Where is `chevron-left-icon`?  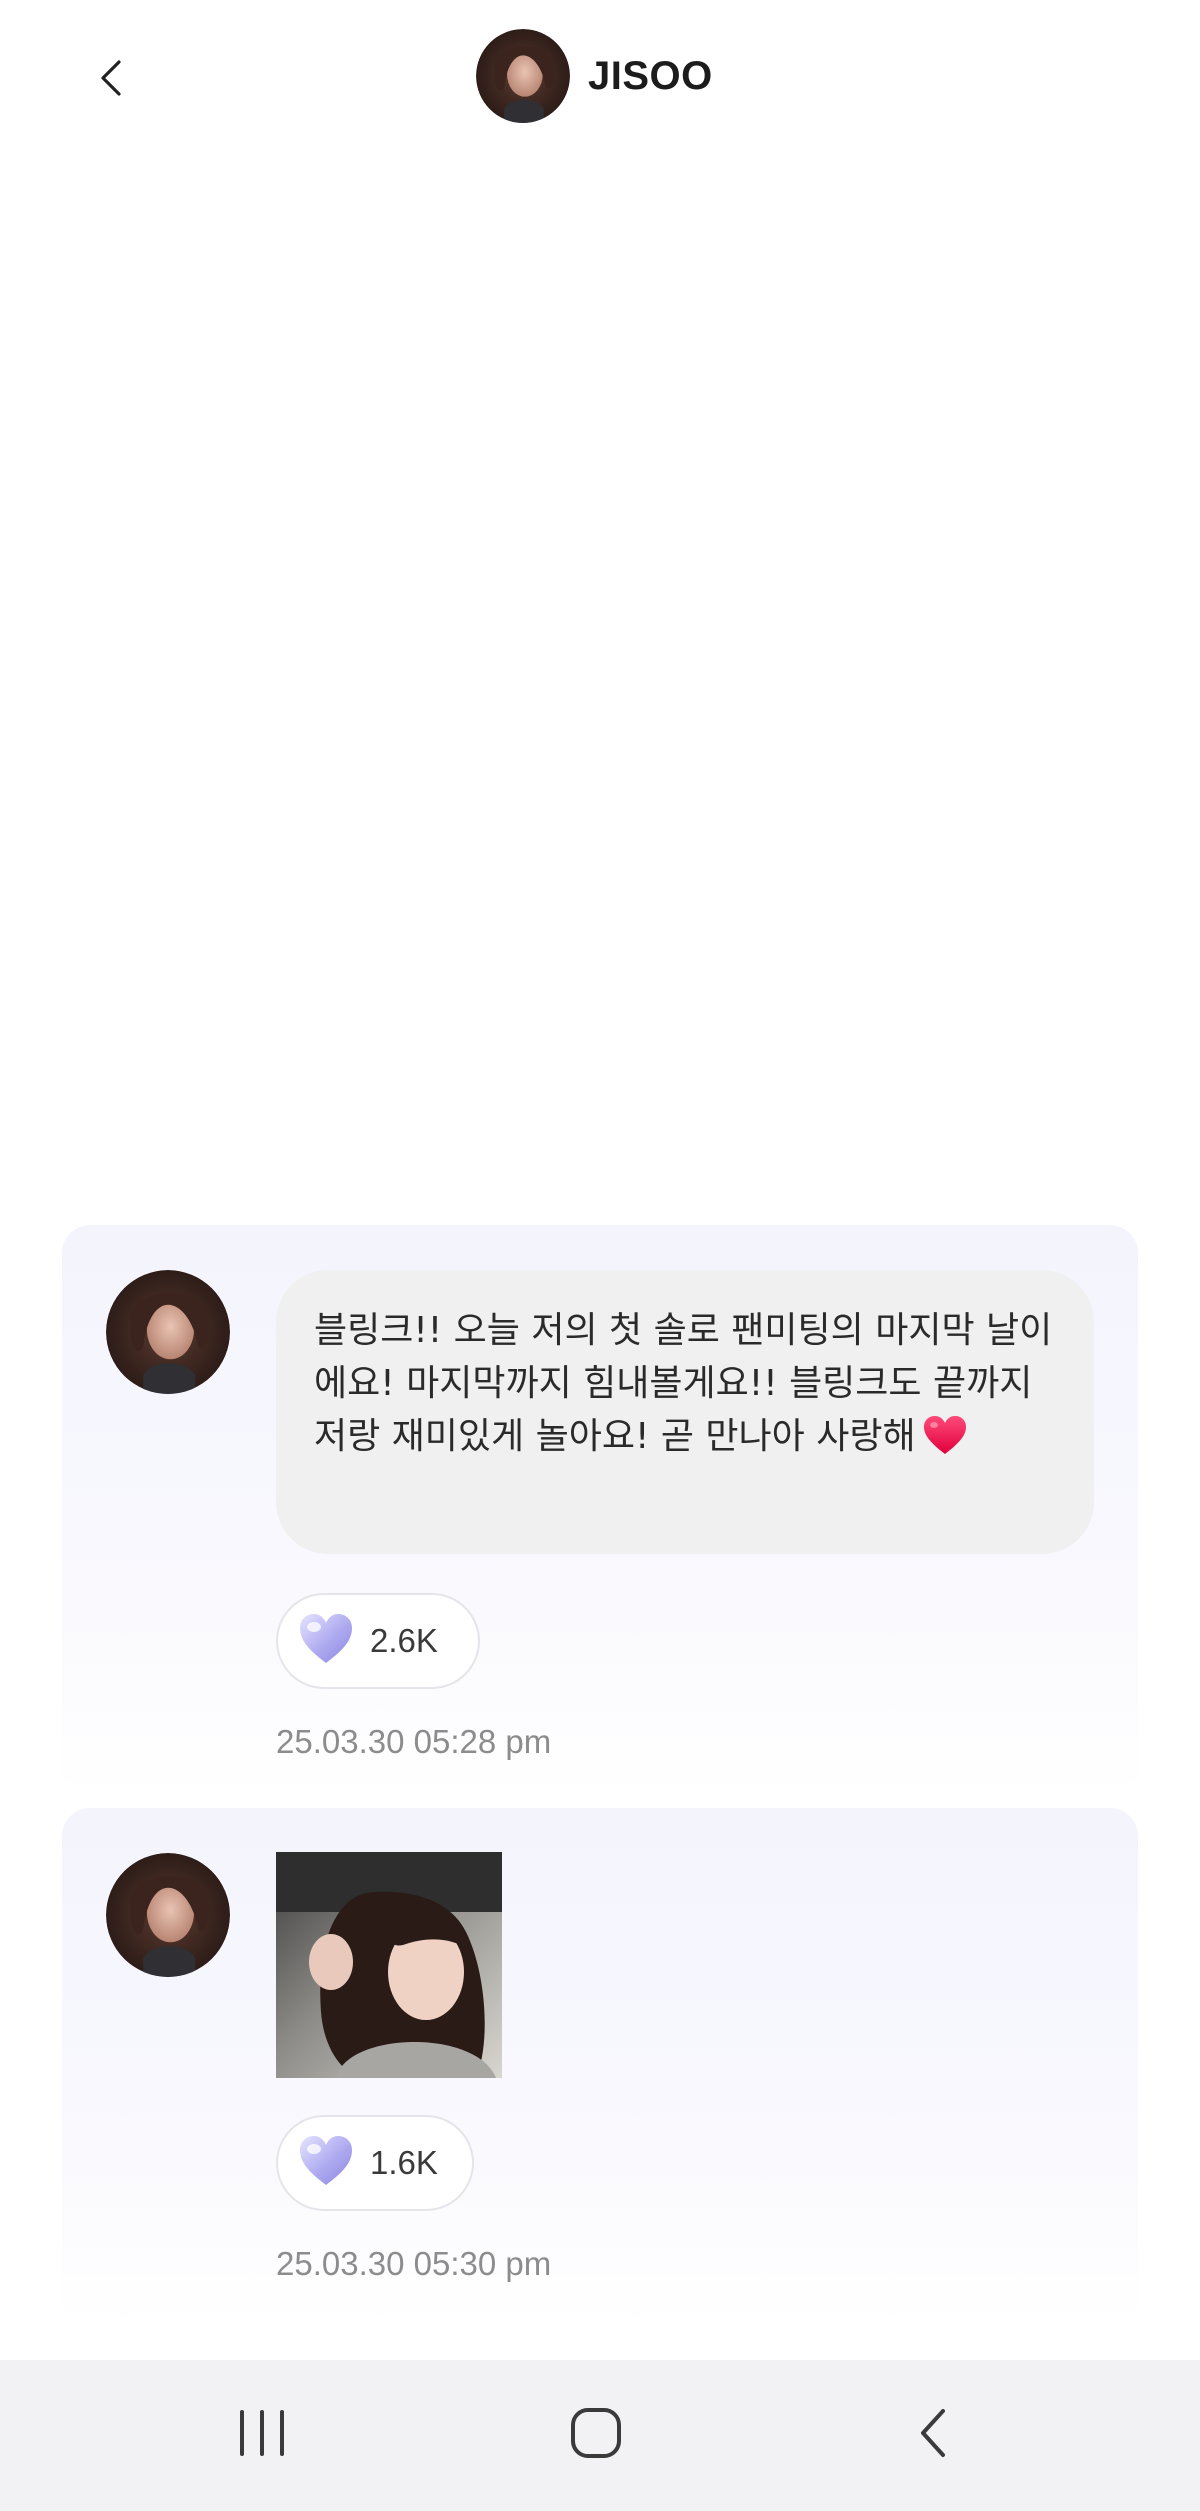 chevron-left-icon is located at coordinates (110, 80).